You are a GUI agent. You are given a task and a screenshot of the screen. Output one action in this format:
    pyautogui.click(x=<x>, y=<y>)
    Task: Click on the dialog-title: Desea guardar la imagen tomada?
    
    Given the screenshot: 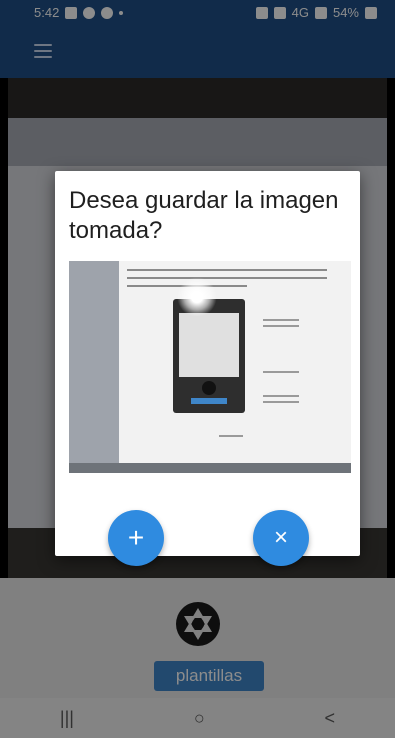 What is the action you would take?
    pyautogui.click(x=204, y=215)
    